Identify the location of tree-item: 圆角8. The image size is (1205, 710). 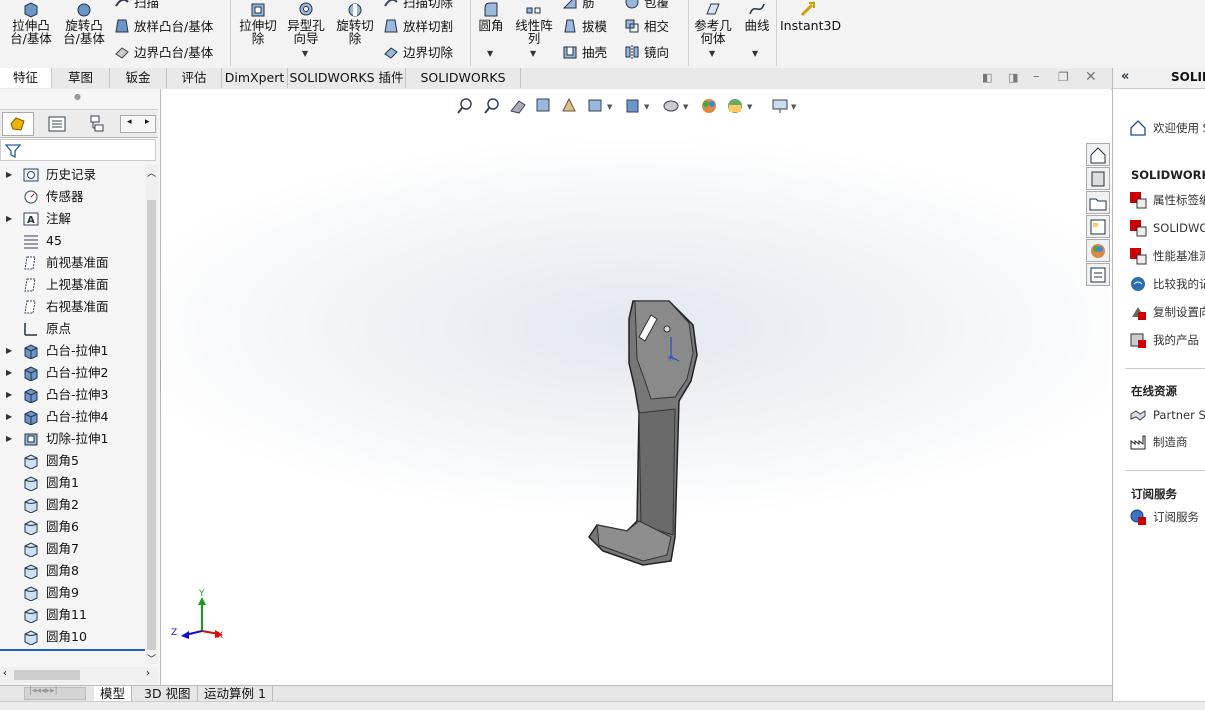
(72, 571).